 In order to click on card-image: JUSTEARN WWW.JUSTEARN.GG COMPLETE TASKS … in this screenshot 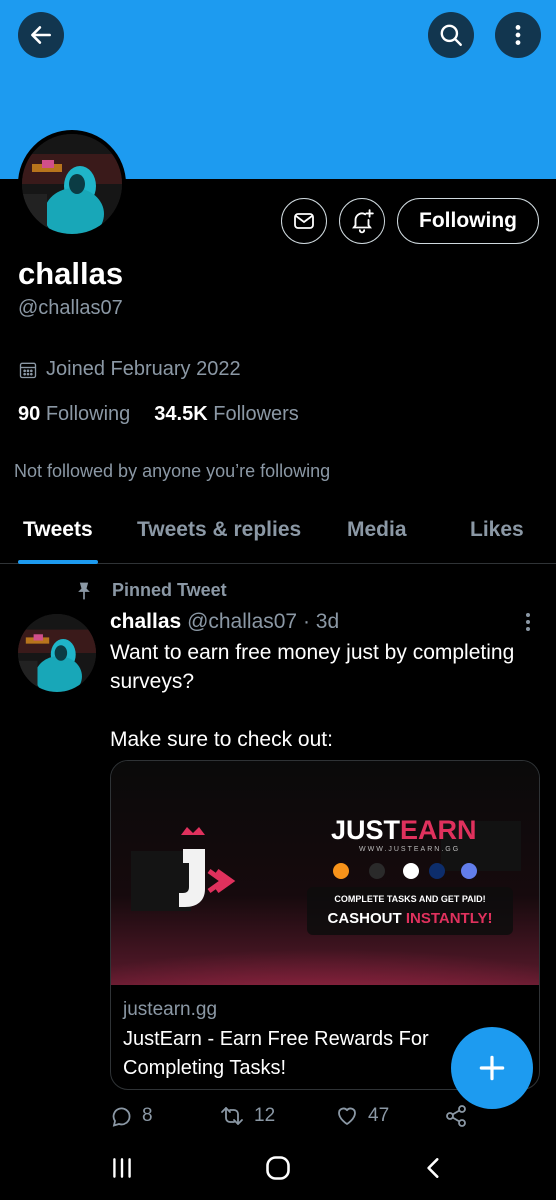, I will do `click(325, 873)`.